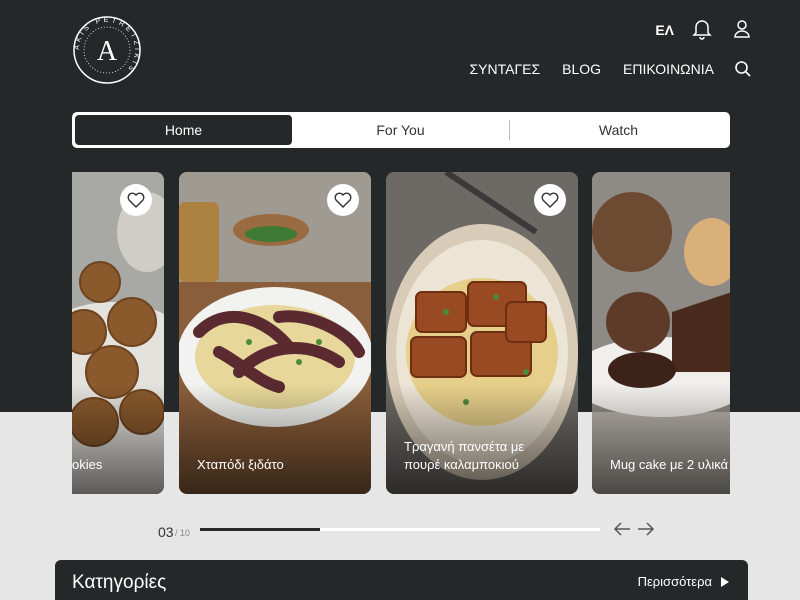 The height and width of the screenshot is (600, 800). What do you see at coordinates (260, 529) in the screenshot?
I see `progress-fill` at bounding box center [260, 529].